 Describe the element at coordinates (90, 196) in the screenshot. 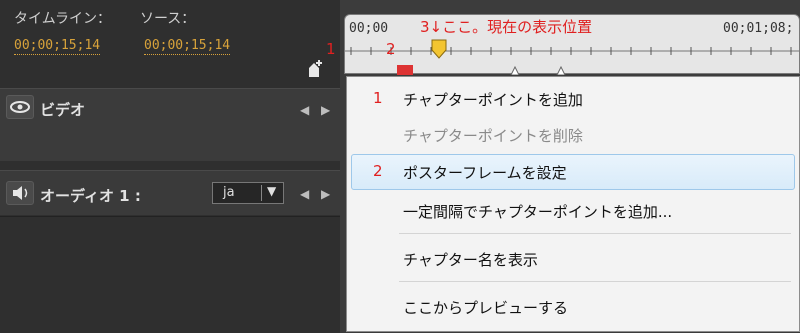

I see `audio-track-label: オーディオ 1 :` at that location.